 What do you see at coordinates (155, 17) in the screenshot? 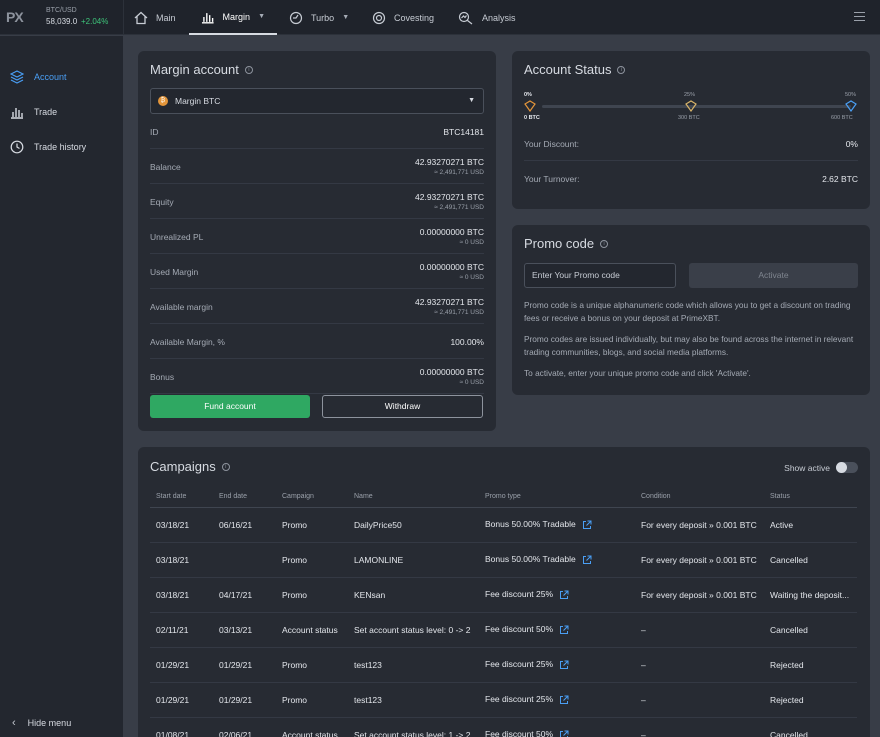
I see `nav-main: Main` at bounding box center [155, 17].